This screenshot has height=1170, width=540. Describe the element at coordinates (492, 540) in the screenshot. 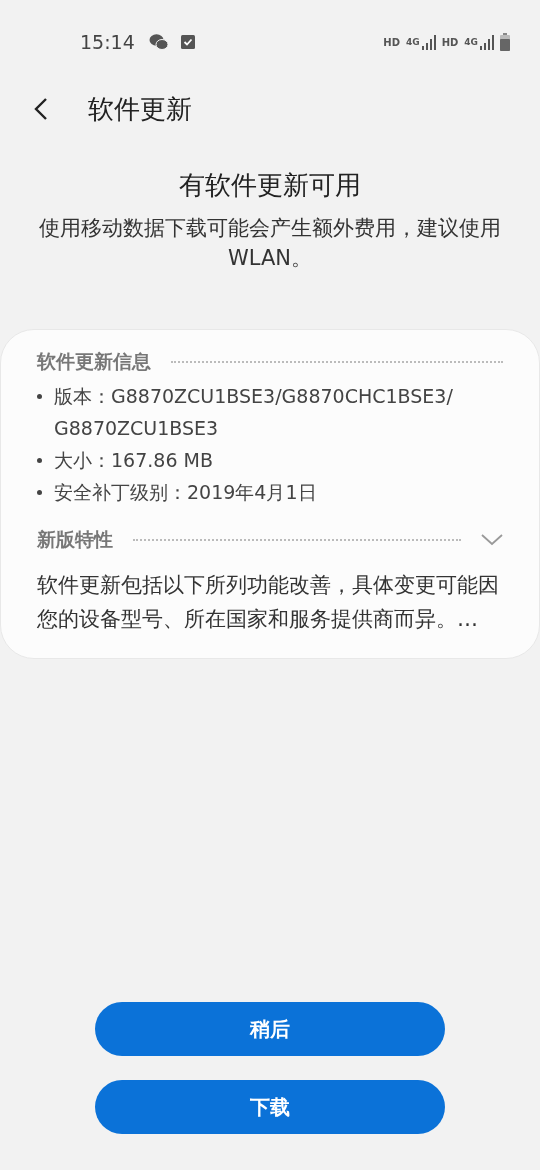

I see `chevron-down-icon` at that location.